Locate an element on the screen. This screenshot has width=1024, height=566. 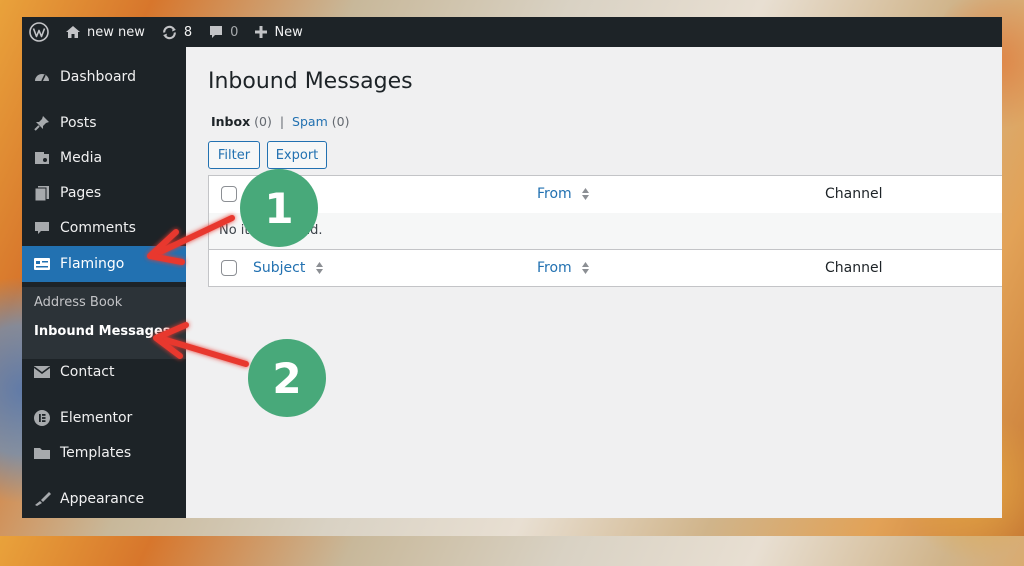
comments-count: 0 is located at coordinates (234, 32).